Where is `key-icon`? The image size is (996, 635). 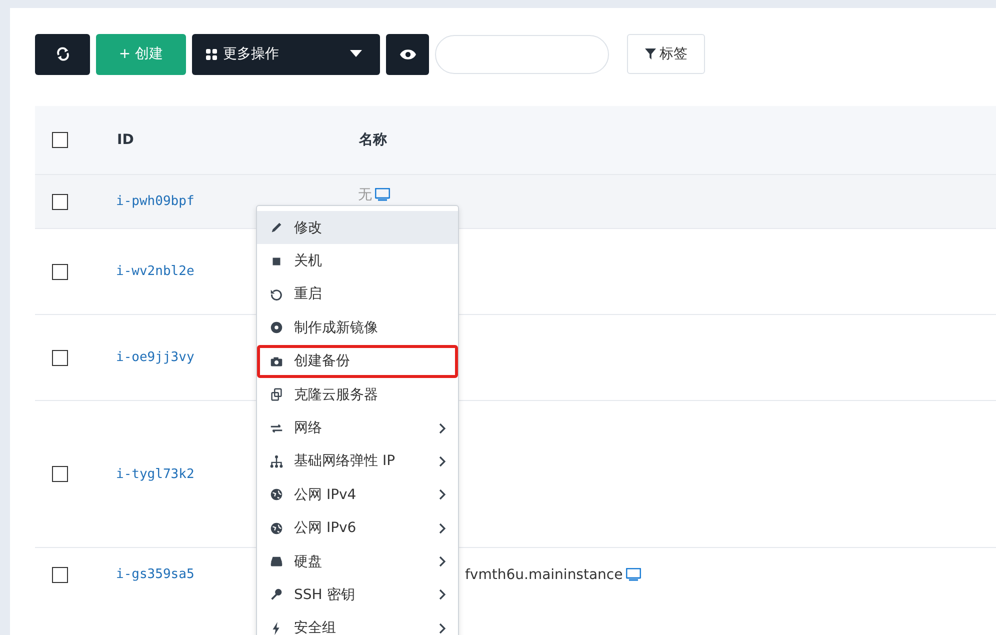
key-icon is located at coordinates (276, 594).